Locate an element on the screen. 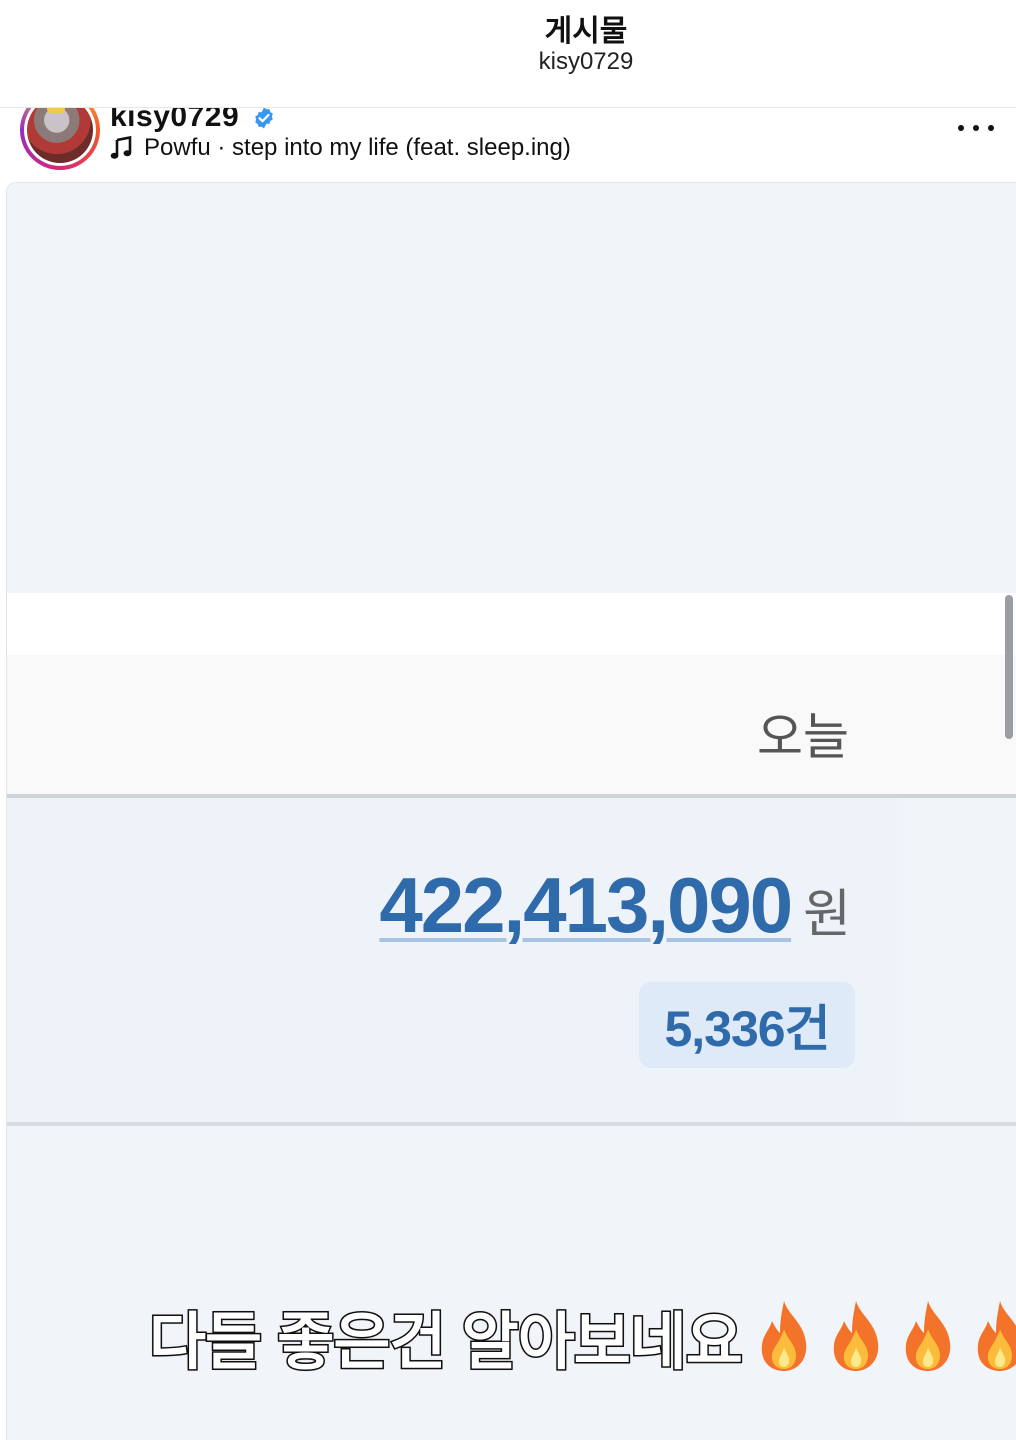 The image size is (1016, 1440). date-label: 오늘 is located at coordinates (803, 737).